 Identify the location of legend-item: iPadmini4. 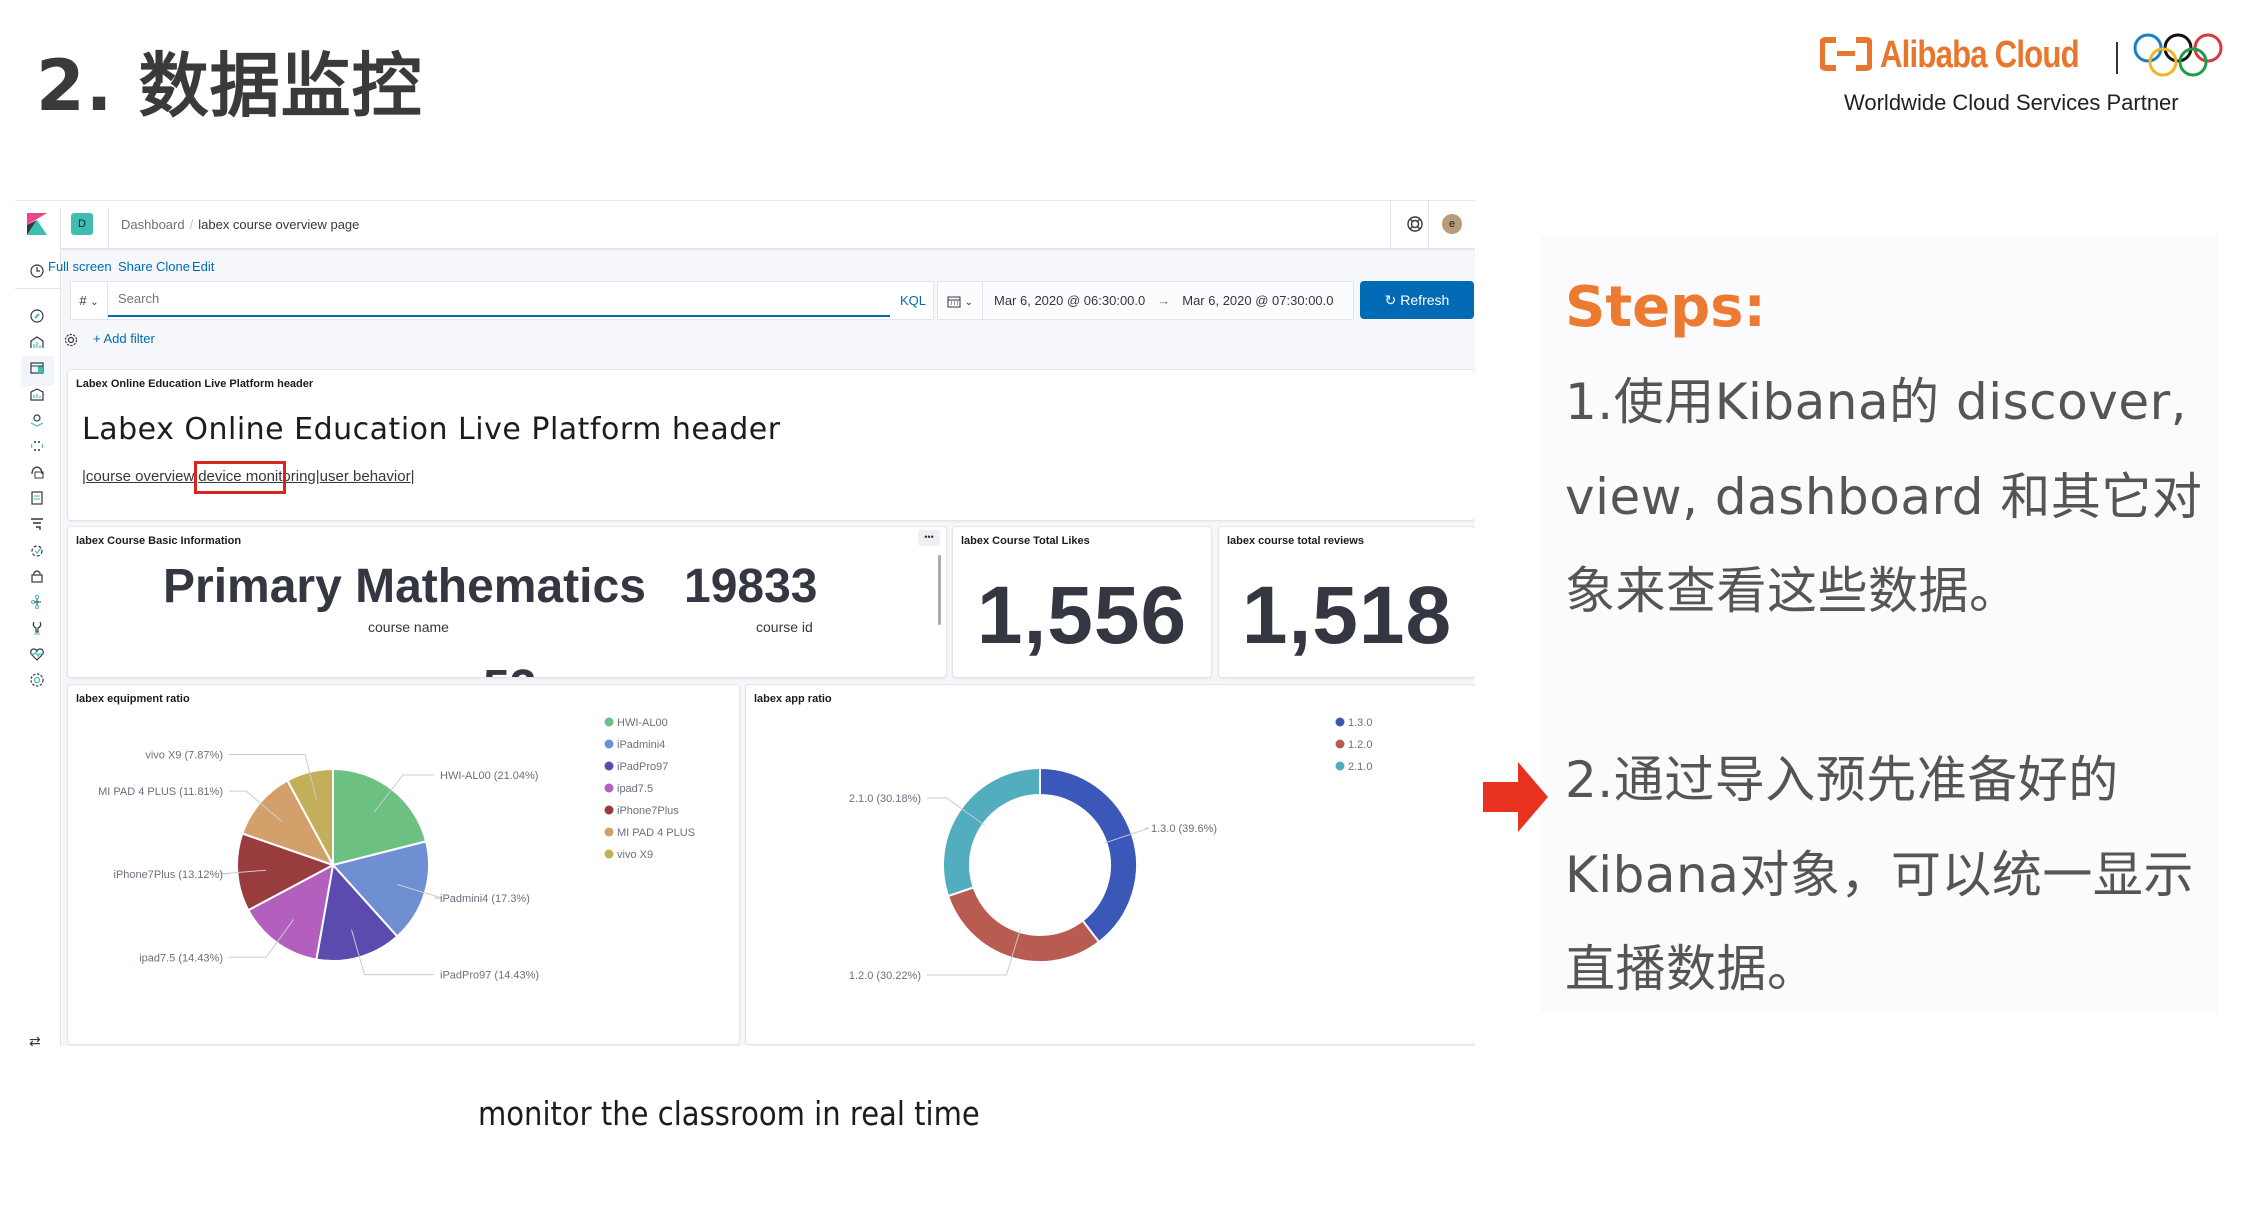
(641, 745).